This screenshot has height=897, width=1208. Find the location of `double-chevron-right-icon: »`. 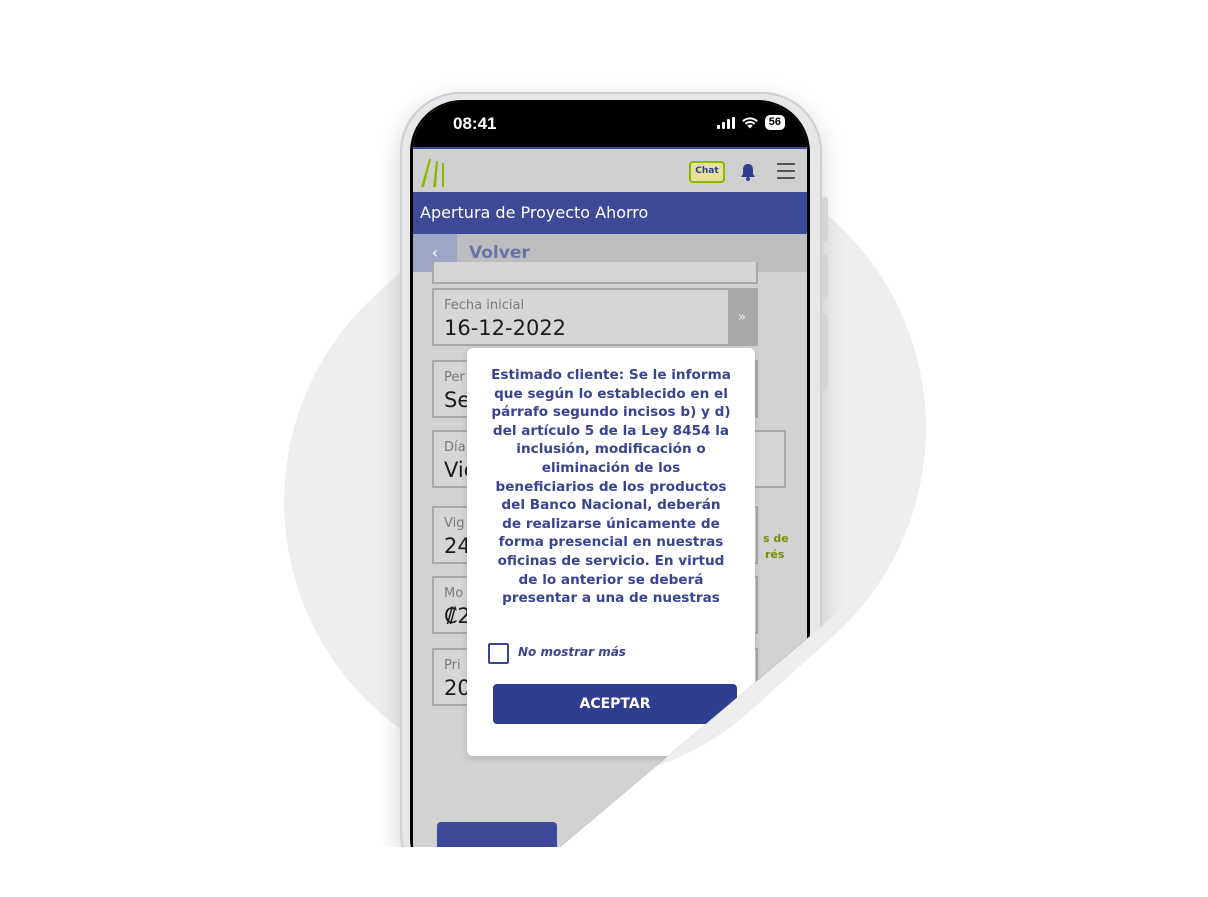

double-chevron-right-icon: » is located at coordinates (742, 317).